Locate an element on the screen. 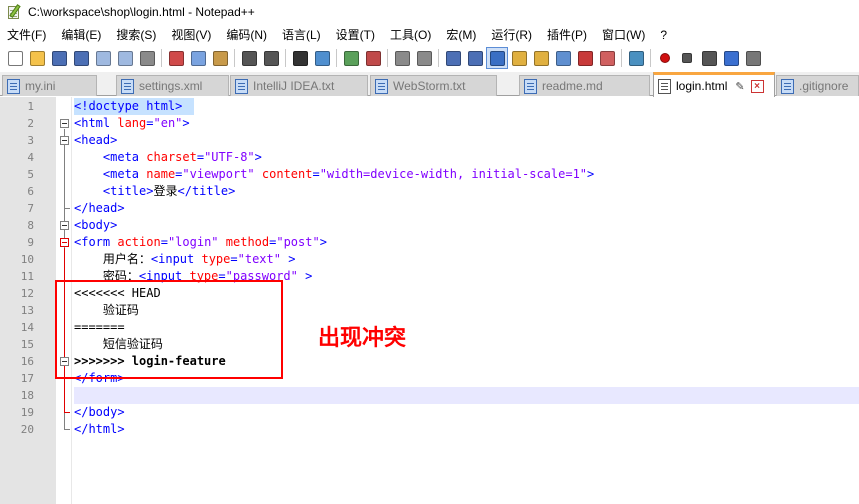  save-button is located at coordinates (59, 58).